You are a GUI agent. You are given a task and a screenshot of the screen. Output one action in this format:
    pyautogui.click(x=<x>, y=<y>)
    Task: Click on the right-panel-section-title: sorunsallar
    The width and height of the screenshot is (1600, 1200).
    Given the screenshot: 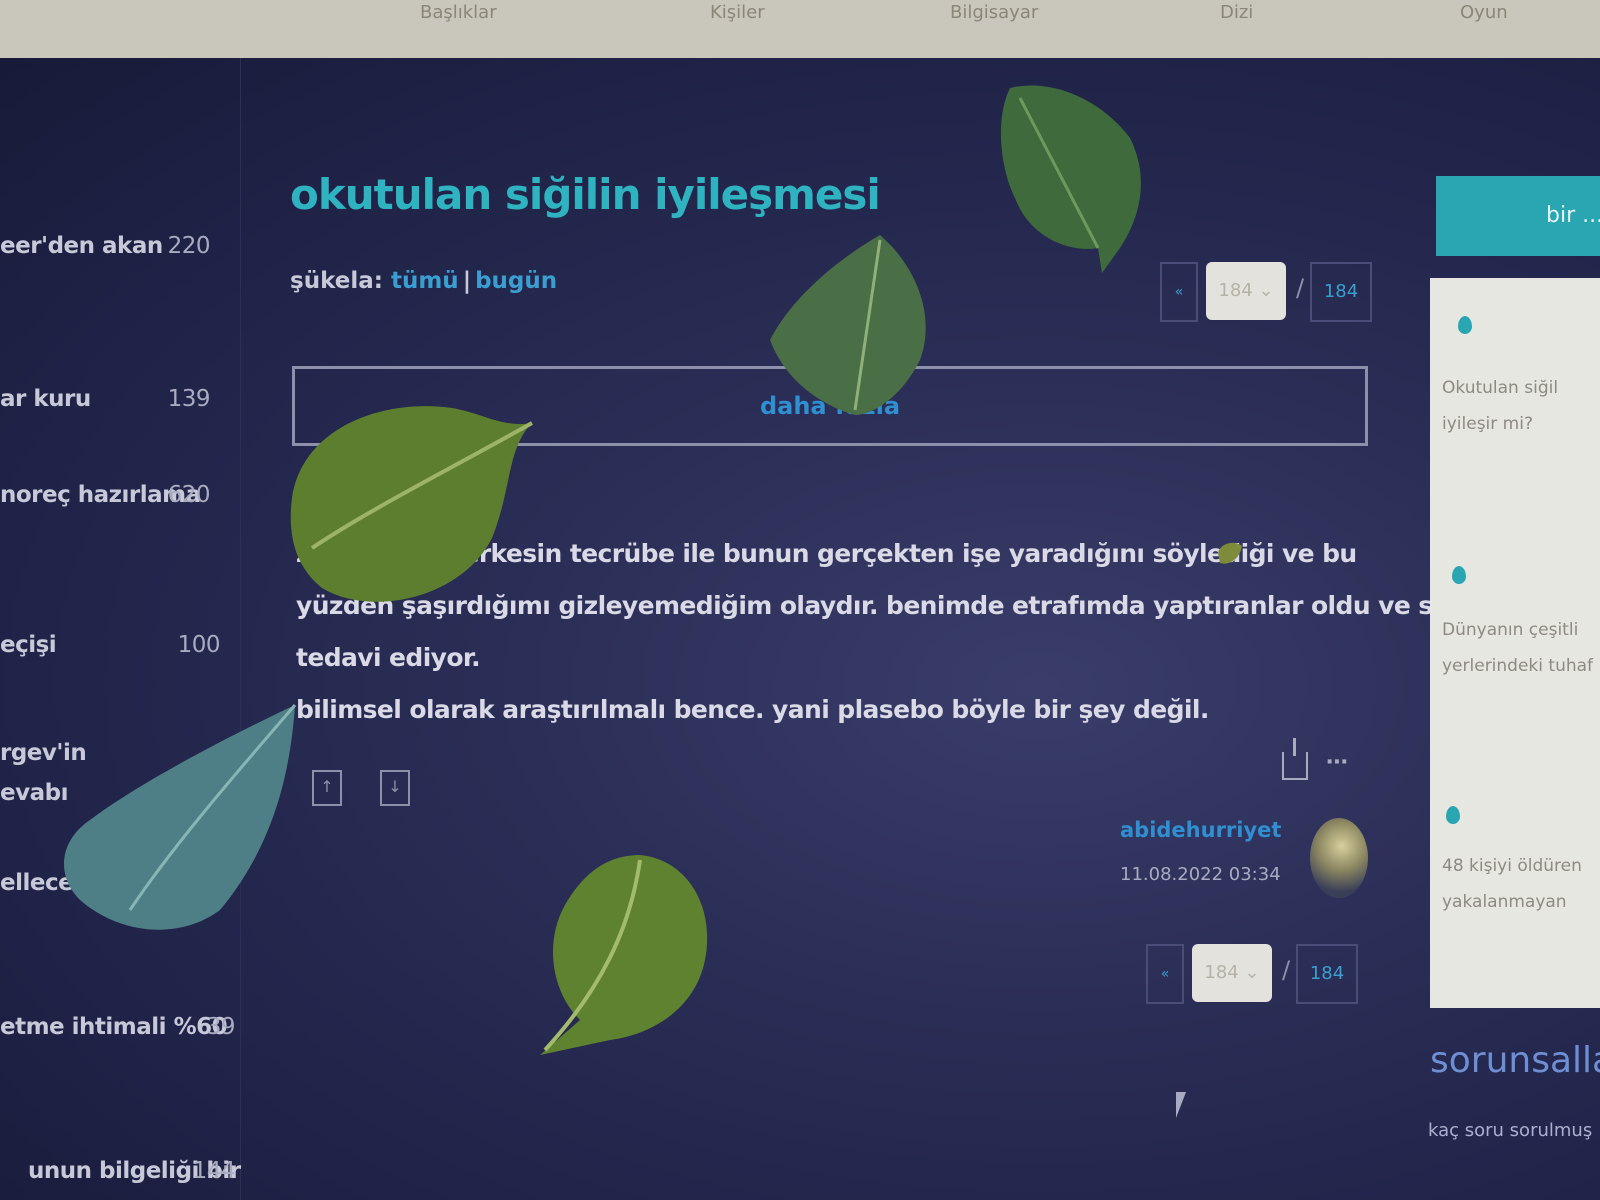 What is the action you would take?
    pyautogui.click(x=1515, y=1060)
    